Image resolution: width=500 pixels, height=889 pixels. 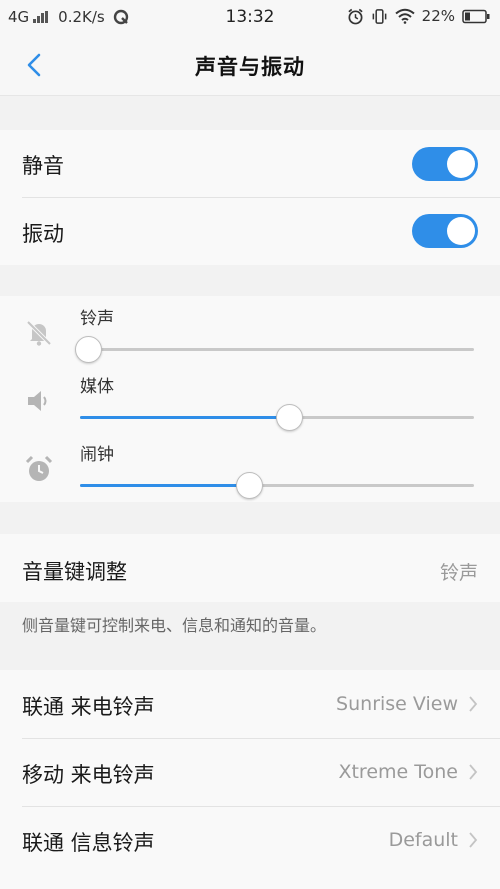 What do you see at coordinates (97, 387) in the screenshot?
I see `media-volume-label: 媒体` at bounding box center [97, 387].